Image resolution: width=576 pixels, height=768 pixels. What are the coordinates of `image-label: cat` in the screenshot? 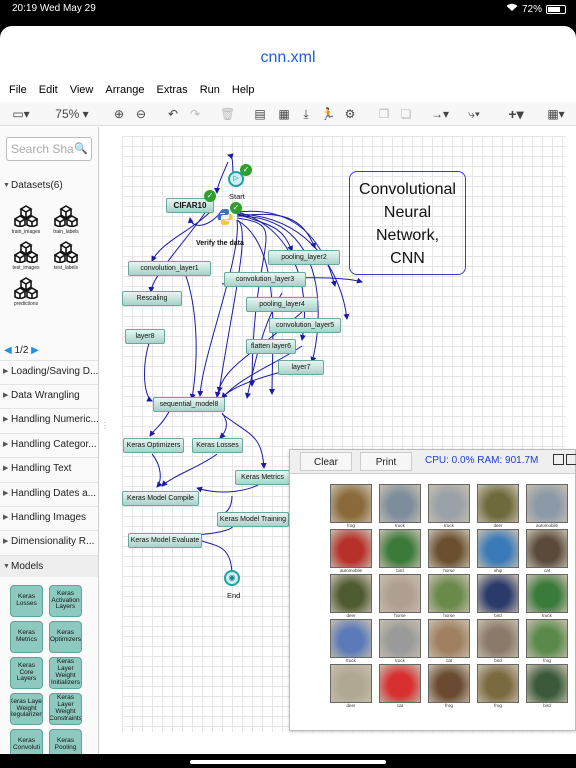 It's located at (399, 705).